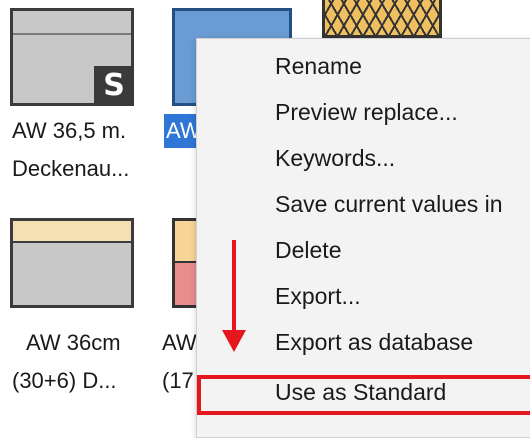 Image resolution: width=530 pixels, height=438 pixels. Describe the element at coordinates (318, 66) in the screenshot. I see `menu-item-rename: Rename` at that location.